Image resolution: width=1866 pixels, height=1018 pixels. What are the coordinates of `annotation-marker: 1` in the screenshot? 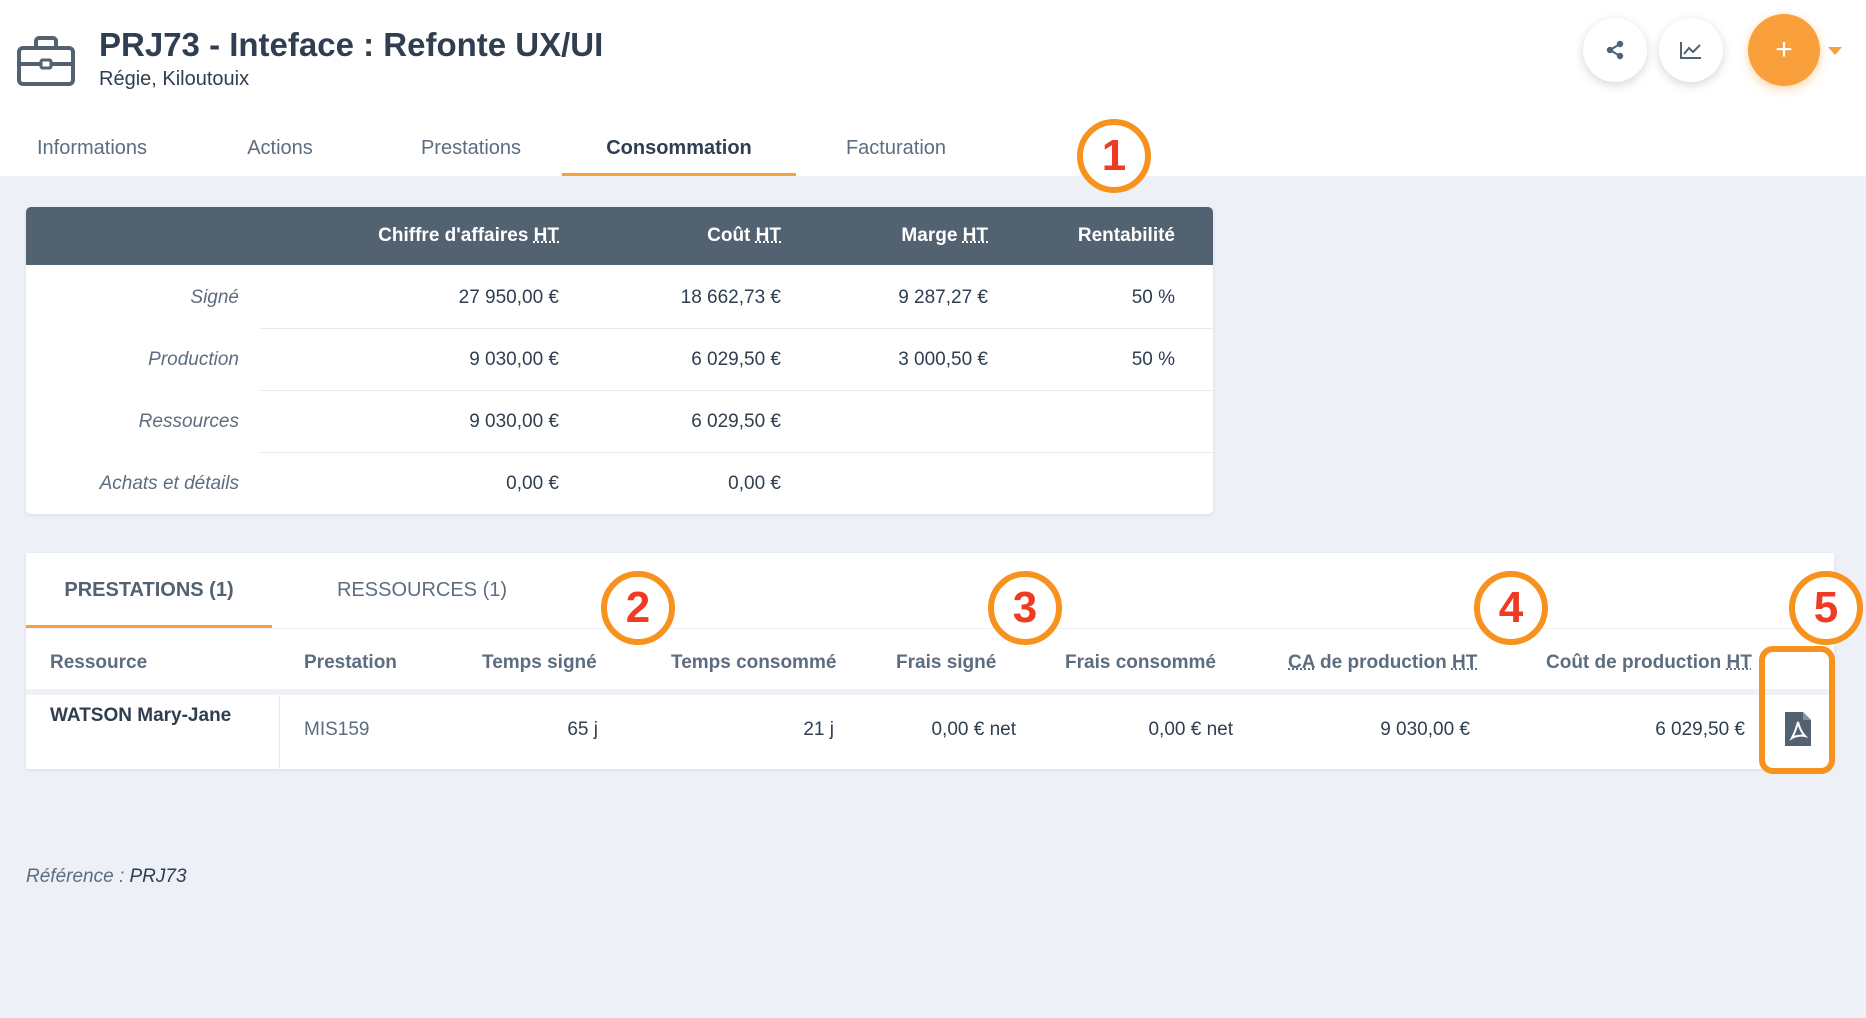 It's located at (1114, 156).